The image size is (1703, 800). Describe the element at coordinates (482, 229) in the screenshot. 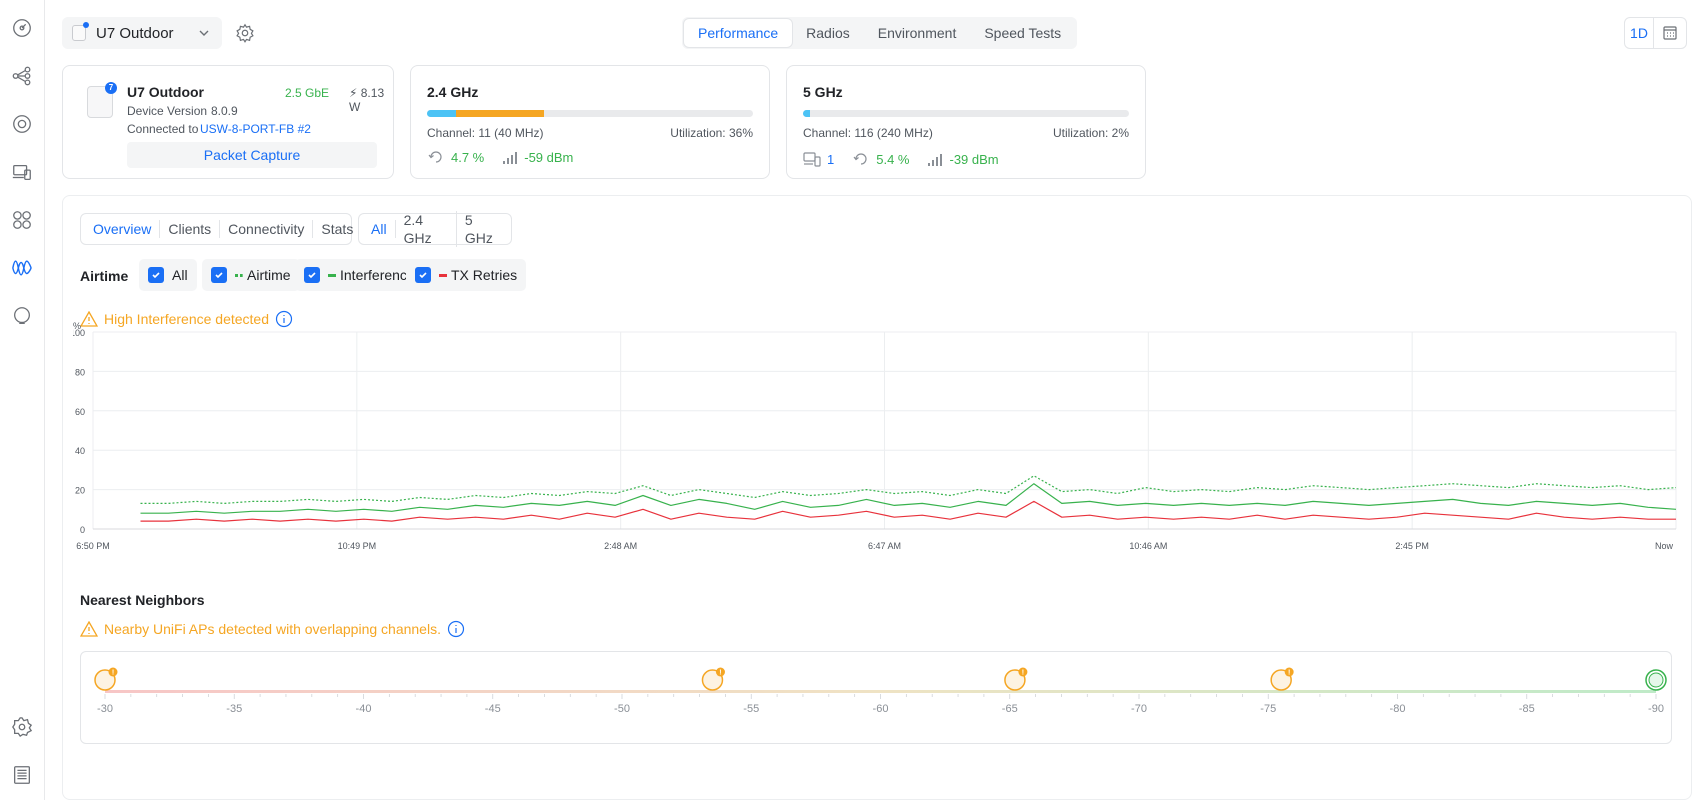

I see `tab-band-5ghz: 5 GHz` at that location.